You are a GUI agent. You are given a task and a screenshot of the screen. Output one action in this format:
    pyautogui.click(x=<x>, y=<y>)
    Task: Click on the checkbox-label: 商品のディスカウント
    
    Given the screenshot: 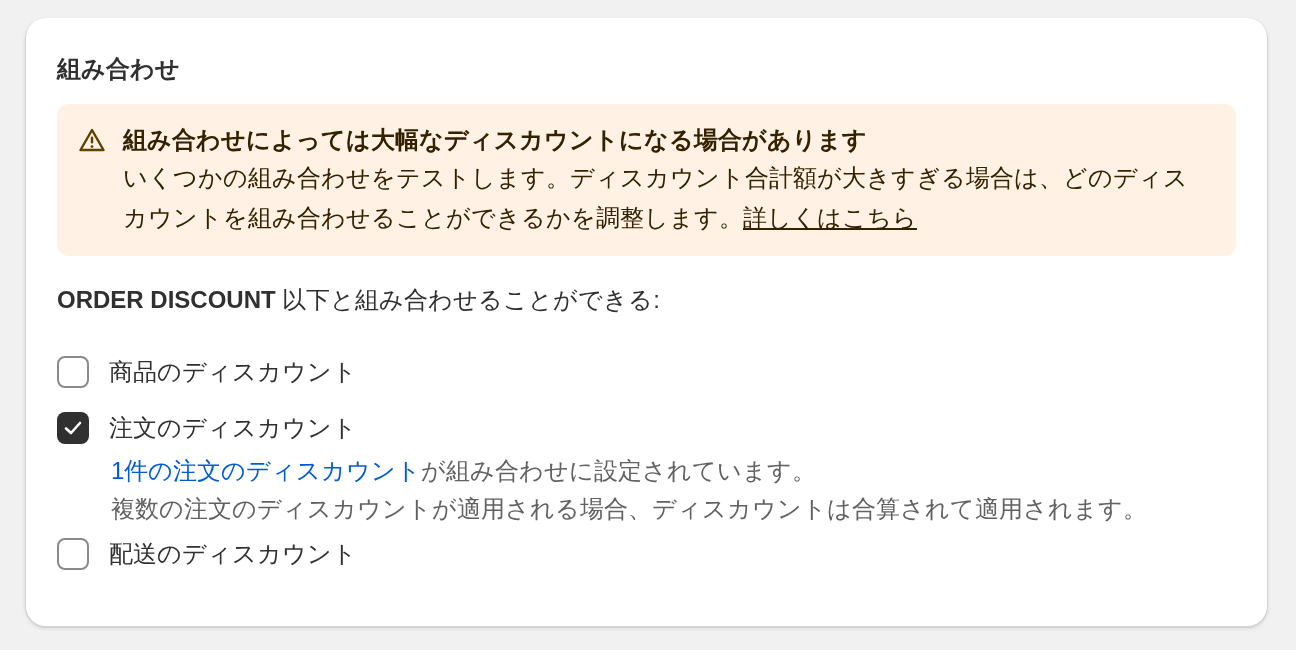 What is the action you would take?
    pyautogui.click(x=233, y=372)
    